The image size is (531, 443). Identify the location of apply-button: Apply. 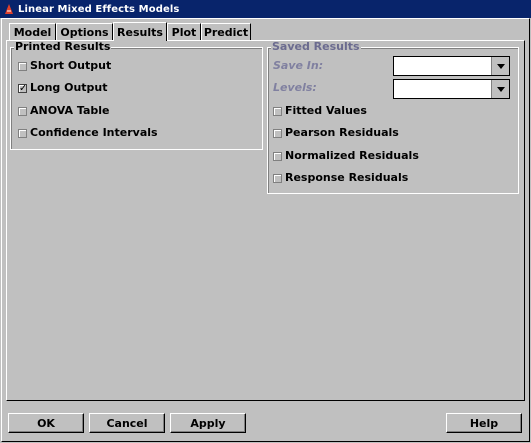
(208, 423).